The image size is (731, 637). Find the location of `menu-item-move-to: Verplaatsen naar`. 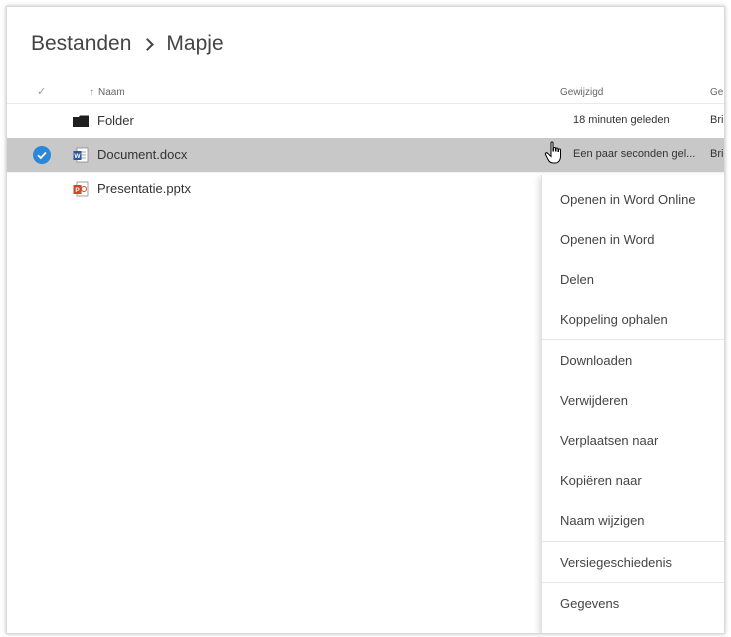

menu-item-move-to: Verplaatsen naar is located at coordinates (633, 440).